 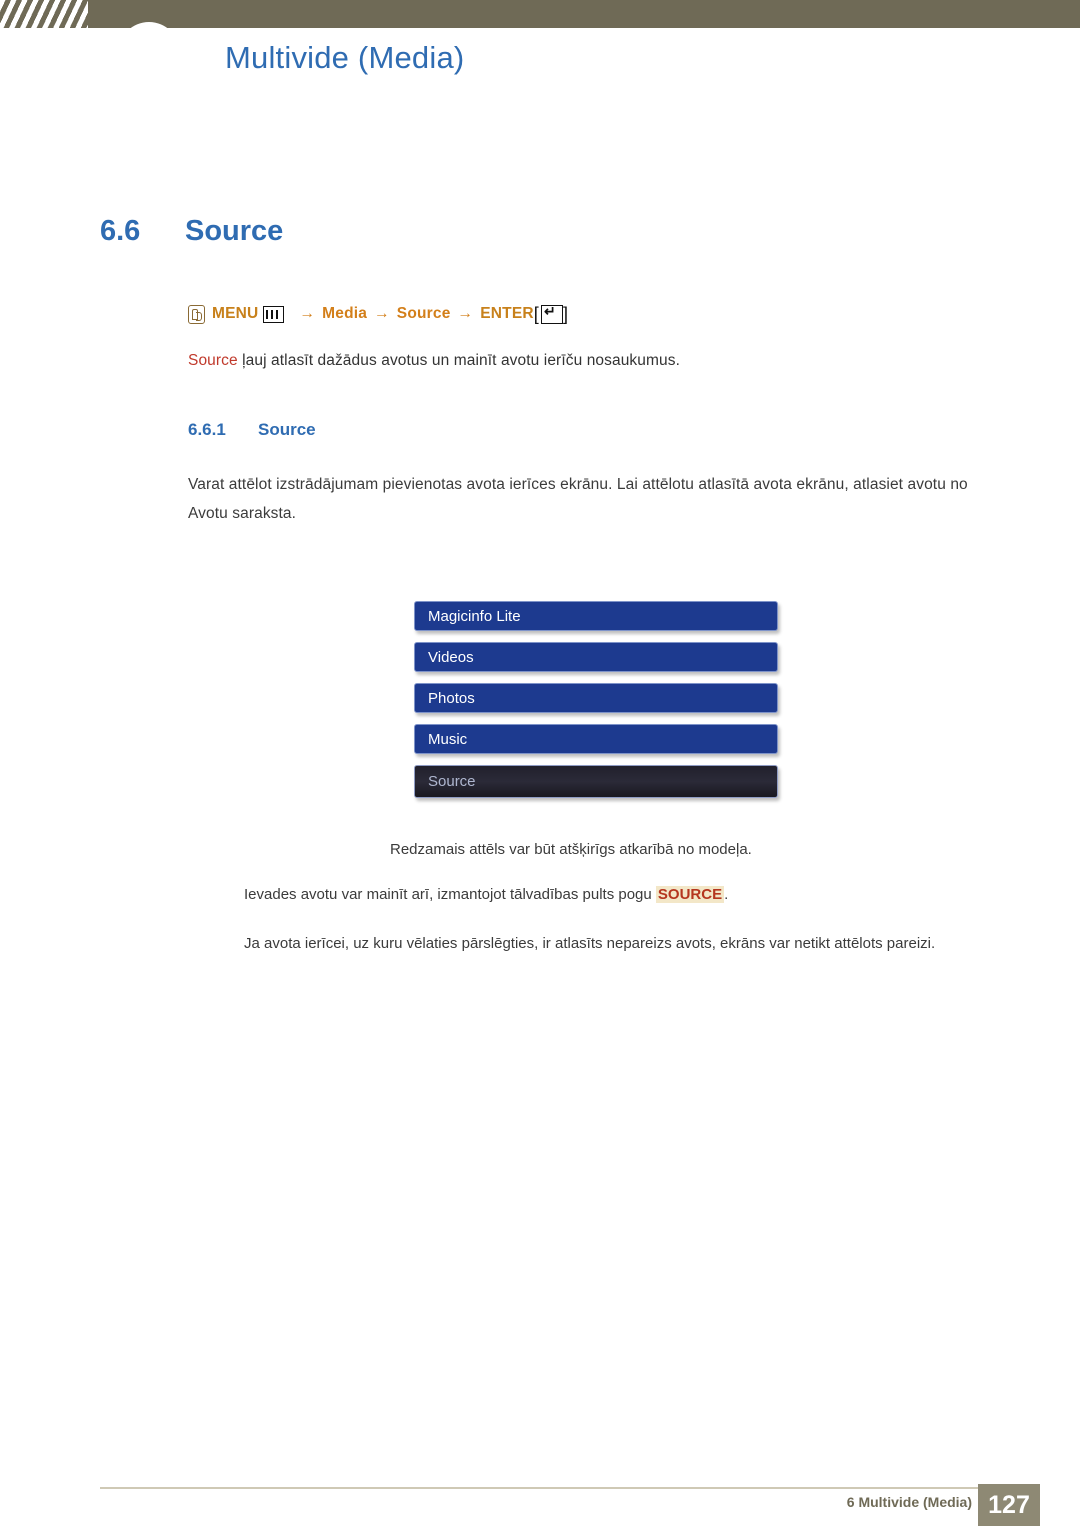 What do you see at coordinates (452, 781) in the screenshot?
I see `osd-item-label: Source` at bounding box center [452, 781].